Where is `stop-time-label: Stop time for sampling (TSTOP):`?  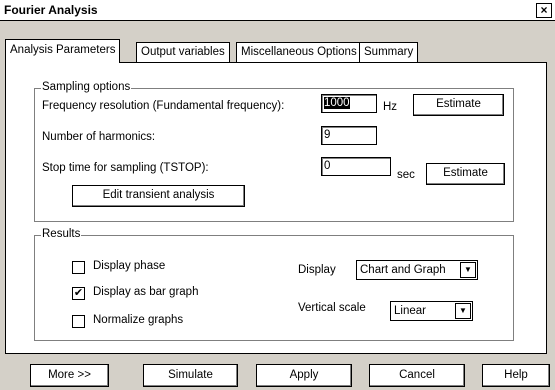 stop-time-label: Stop time for sampling (TSTOP): is located at coordinates (125, 168).